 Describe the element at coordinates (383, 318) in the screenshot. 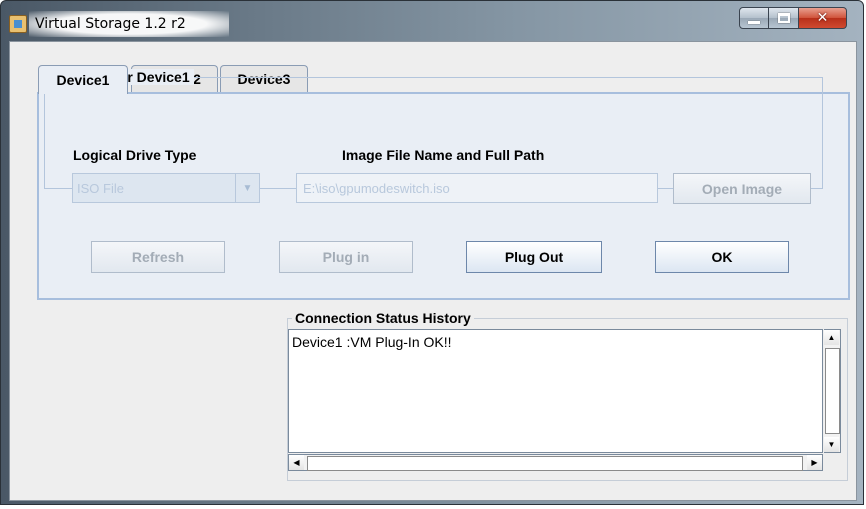

I see `history-title: Connection Status History` at that location.